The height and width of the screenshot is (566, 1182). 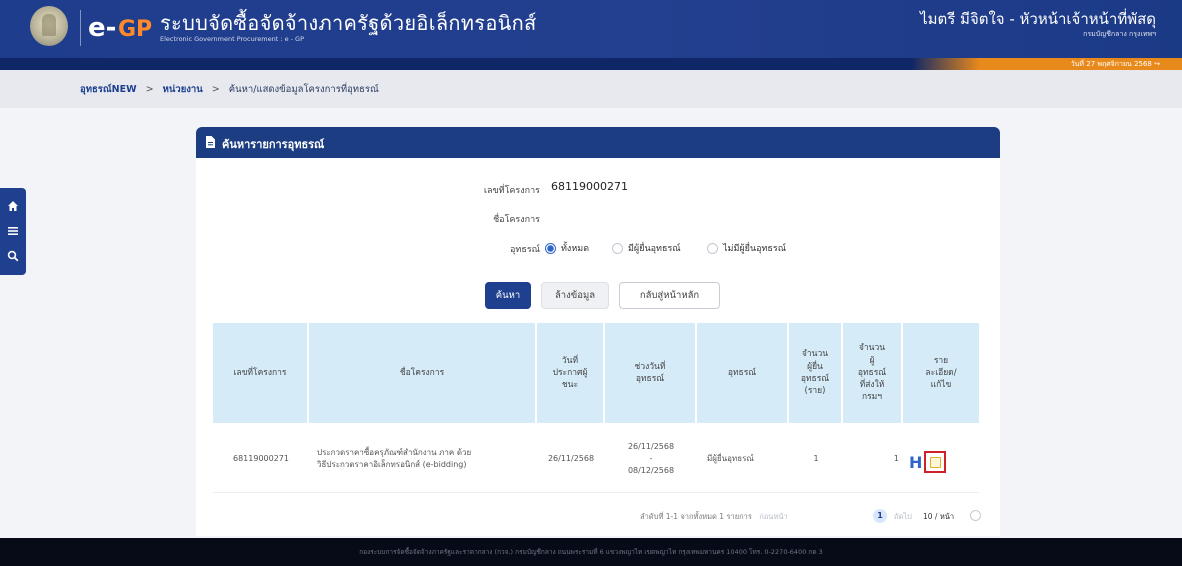 What do you see at coordinates (303, 89) in the screenshot?
I see `breadcrumb-item-current: ค้นหา/แสดงข้อมูลโครงการที่อุทธรณ์` at bounding box center [303, 89].